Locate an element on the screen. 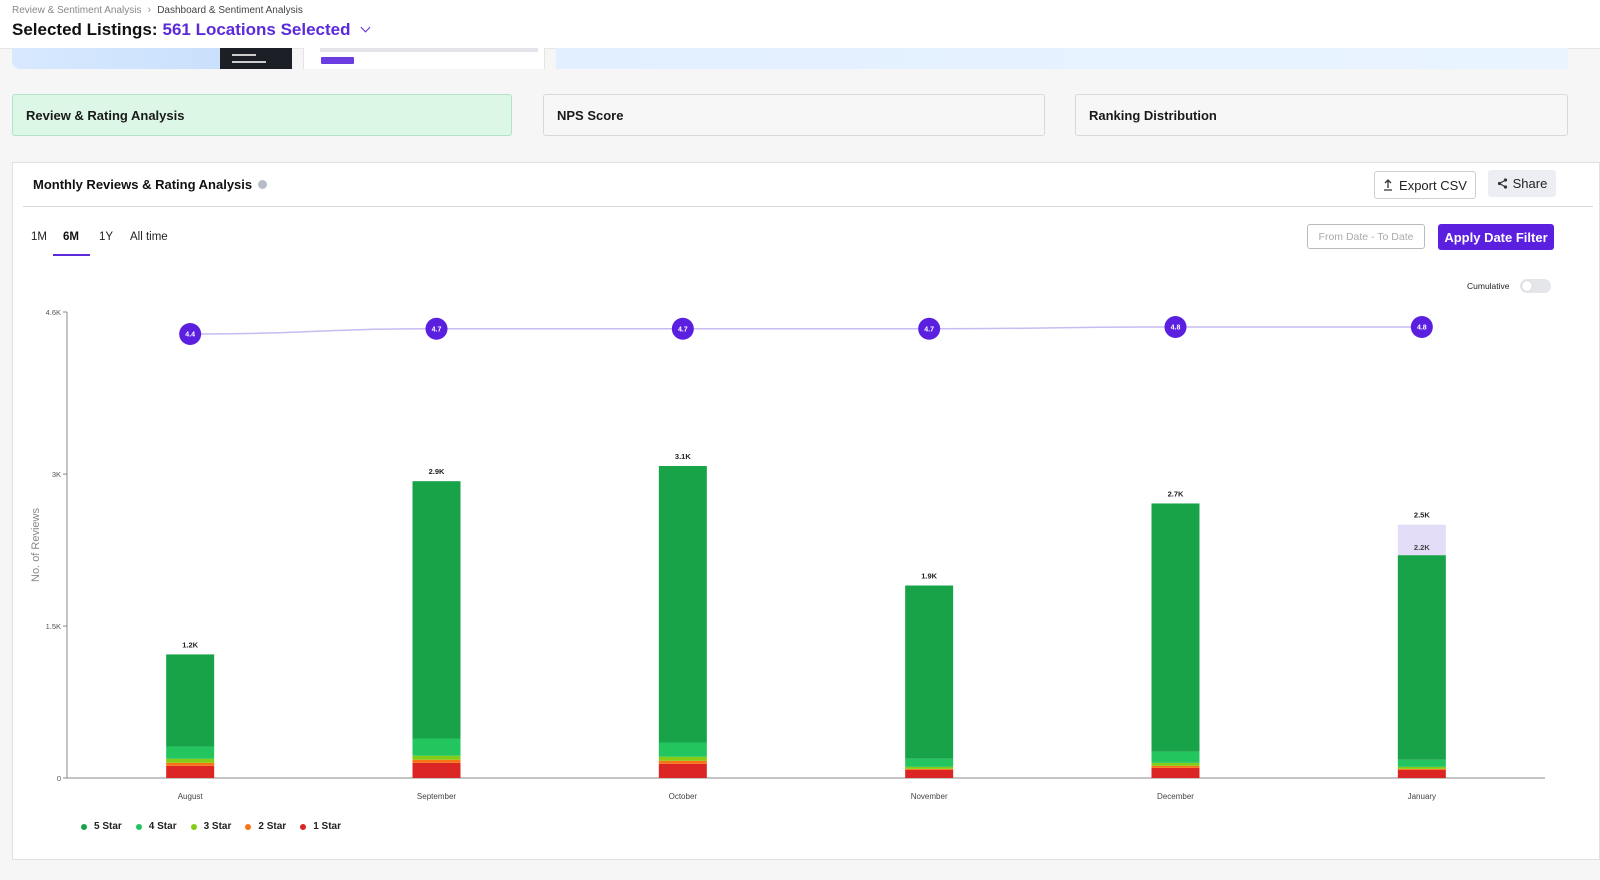 The width and height of the screenshot is (1600, 880). tab-label: Ranking Distribution is located at coordinates (1153, 115).